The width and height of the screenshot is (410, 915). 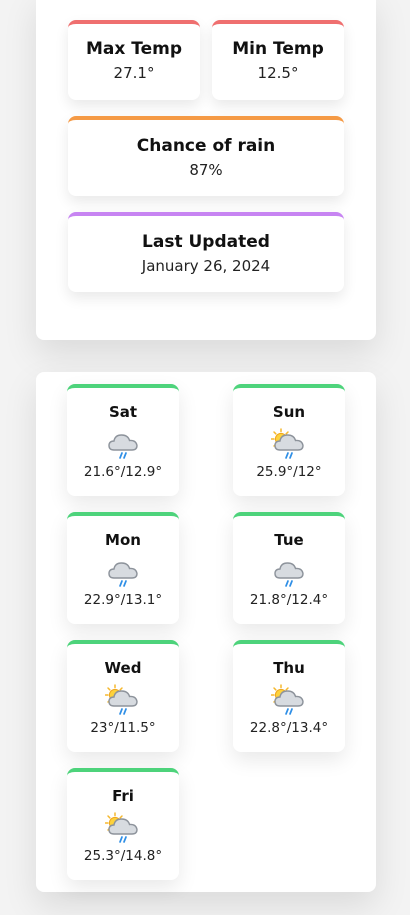 I want to click on forecast-day-card-sat: Sat 21.6°/12.9°, so click(x=123, y=440).